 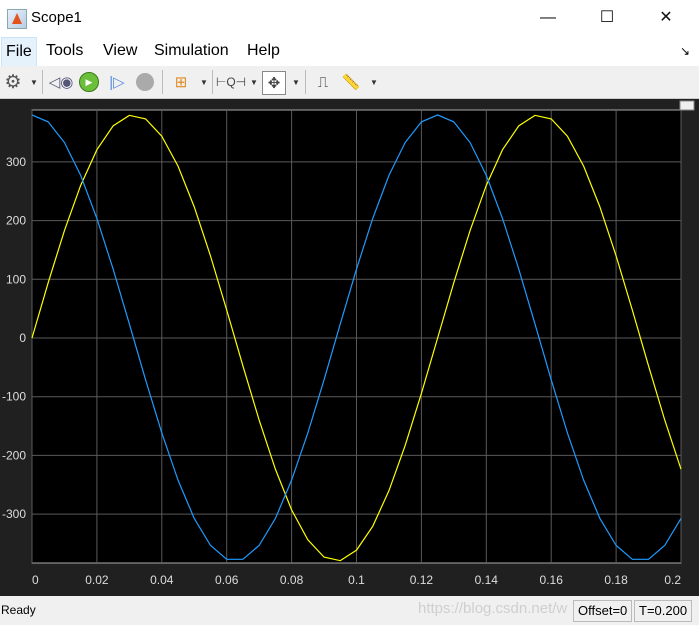 I want to click on watermark: https://blog.csdn.net/w, so click(x=493, y=608).